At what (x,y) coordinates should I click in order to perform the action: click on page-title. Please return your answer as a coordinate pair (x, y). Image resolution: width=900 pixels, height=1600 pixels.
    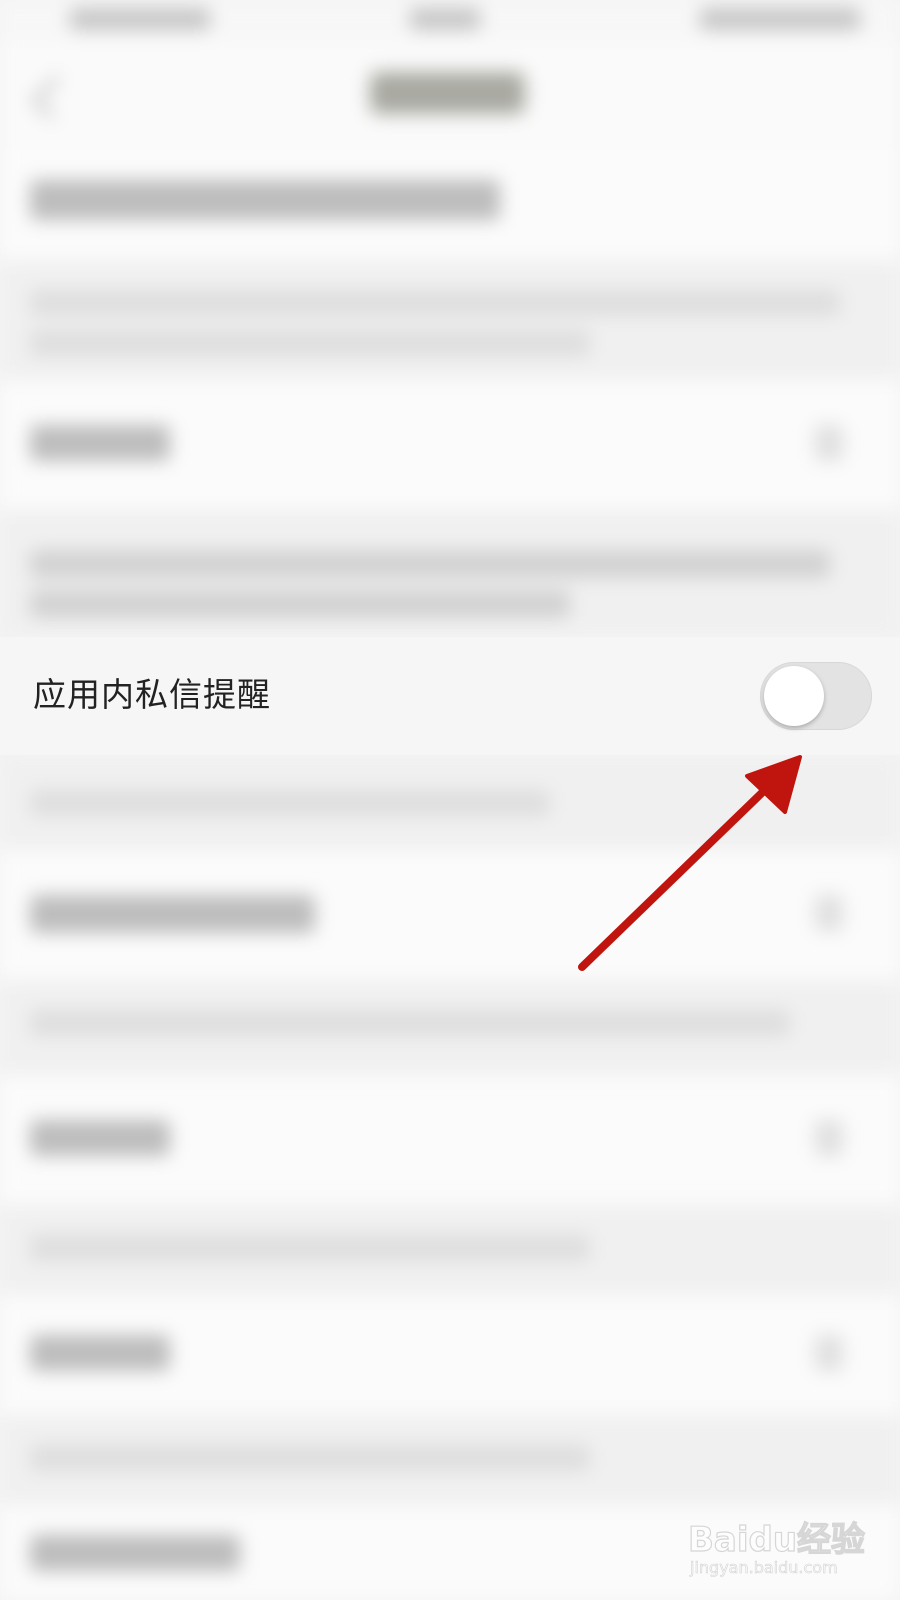
    Looking at the image, I should click on (447, 93).